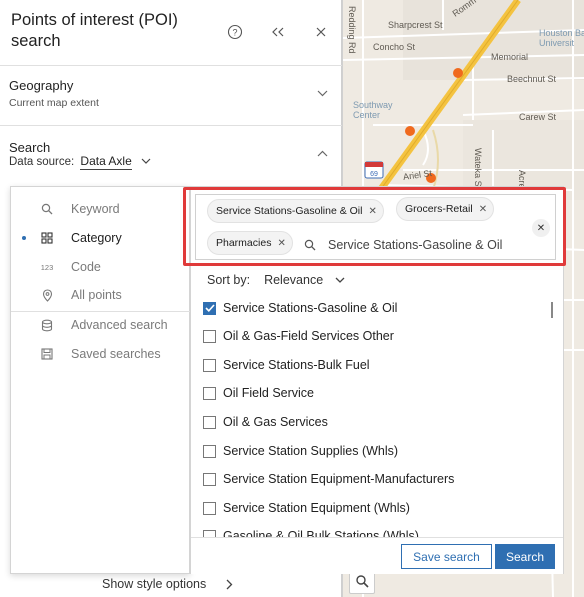 Image resolution: width=584 pixels, height=597 pixels. I want to click on category-row: Oil & Gas-Field Services Other, so click(298, 336).